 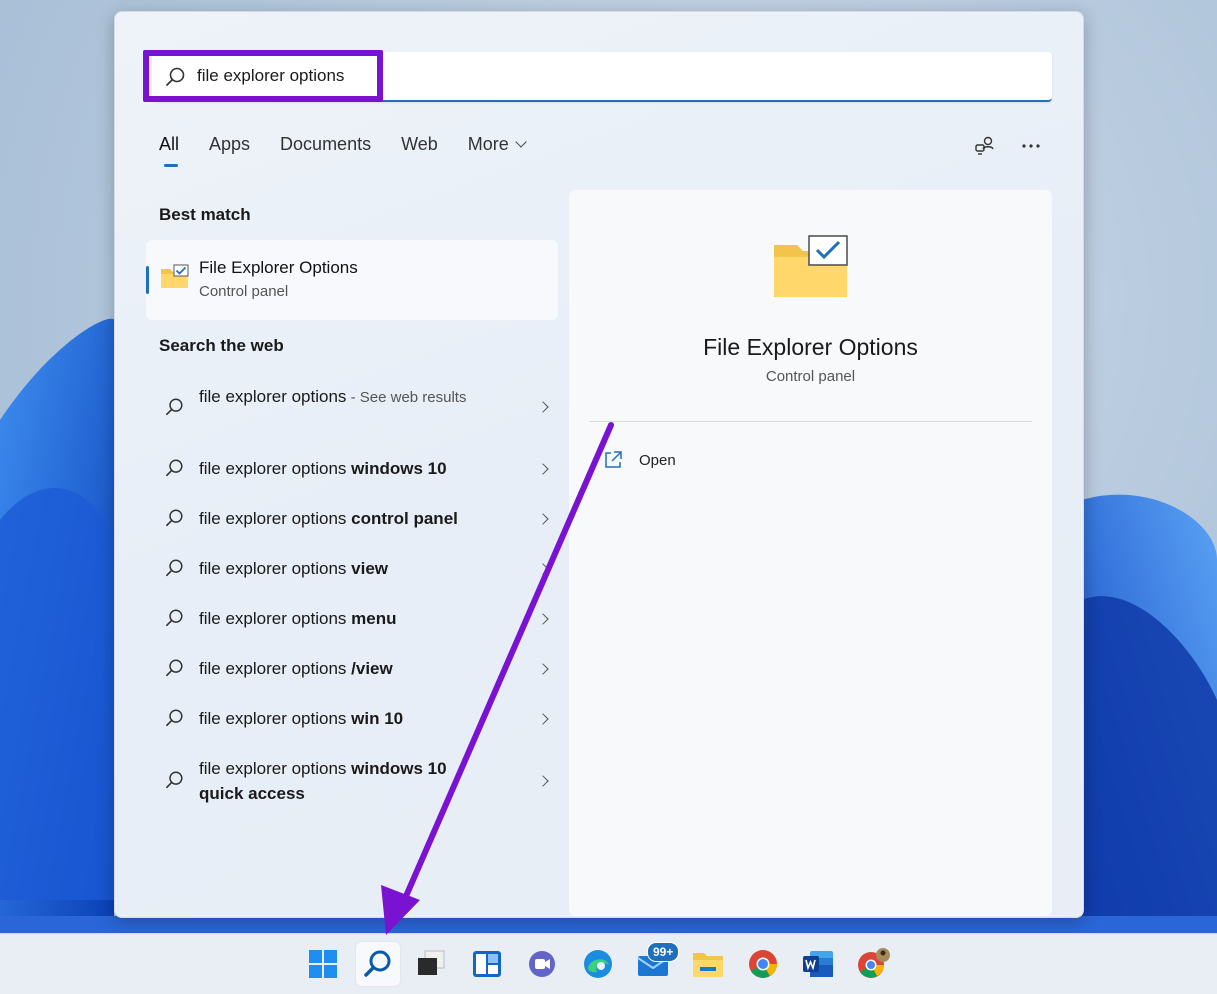 What do you see at coordinates (873, 964) in the screenshot?
I see `chrome-profile-icon` at bounding box center [873, 964].